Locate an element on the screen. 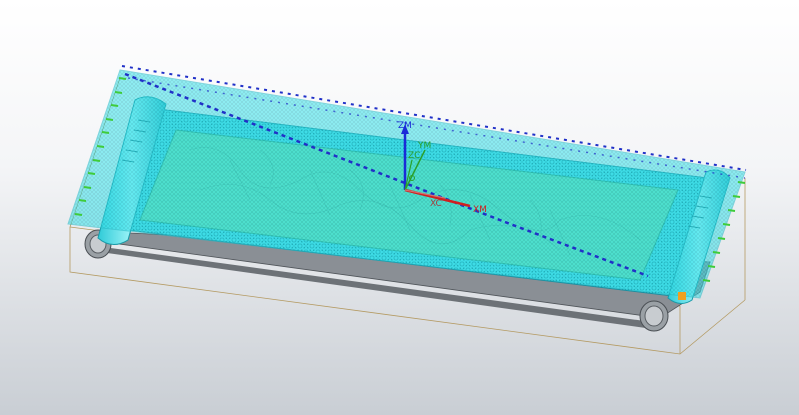 Image resolution: width=799 pixels, height=415 pixels. xc-label: XC is located at coordinates (436, 204).